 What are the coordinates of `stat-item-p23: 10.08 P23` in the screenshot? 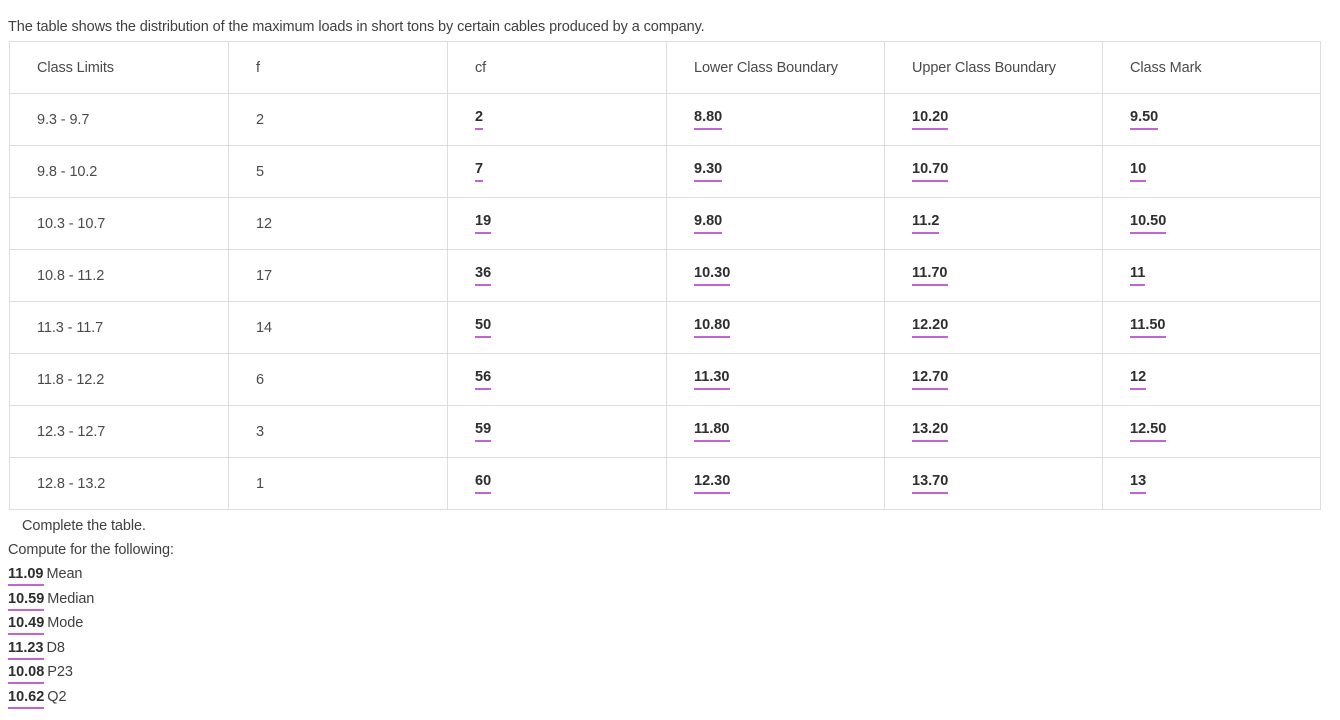 It's located at (670, 672).